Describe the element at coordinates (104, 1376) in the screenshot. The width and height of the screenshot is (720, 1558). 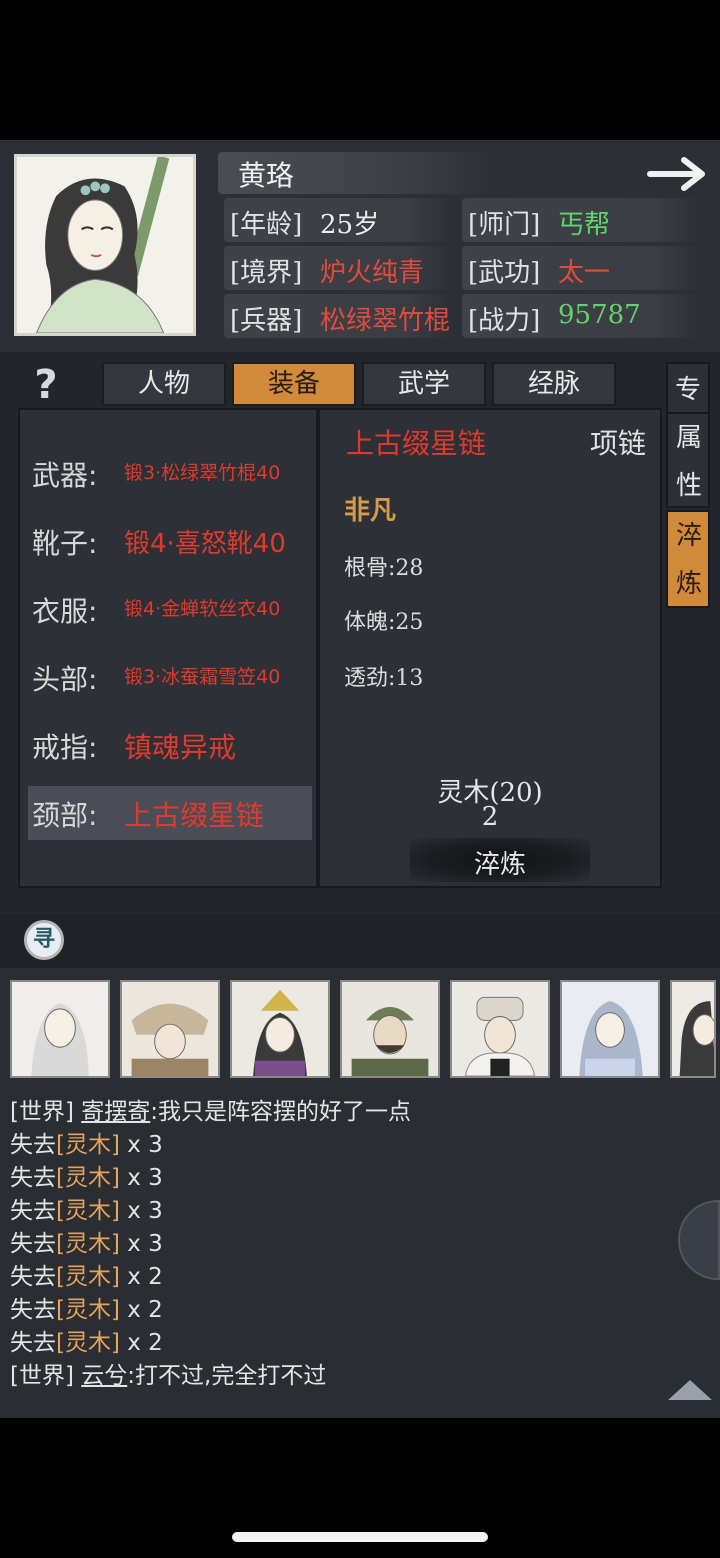
I see `chat-username: 云兮` at that location.